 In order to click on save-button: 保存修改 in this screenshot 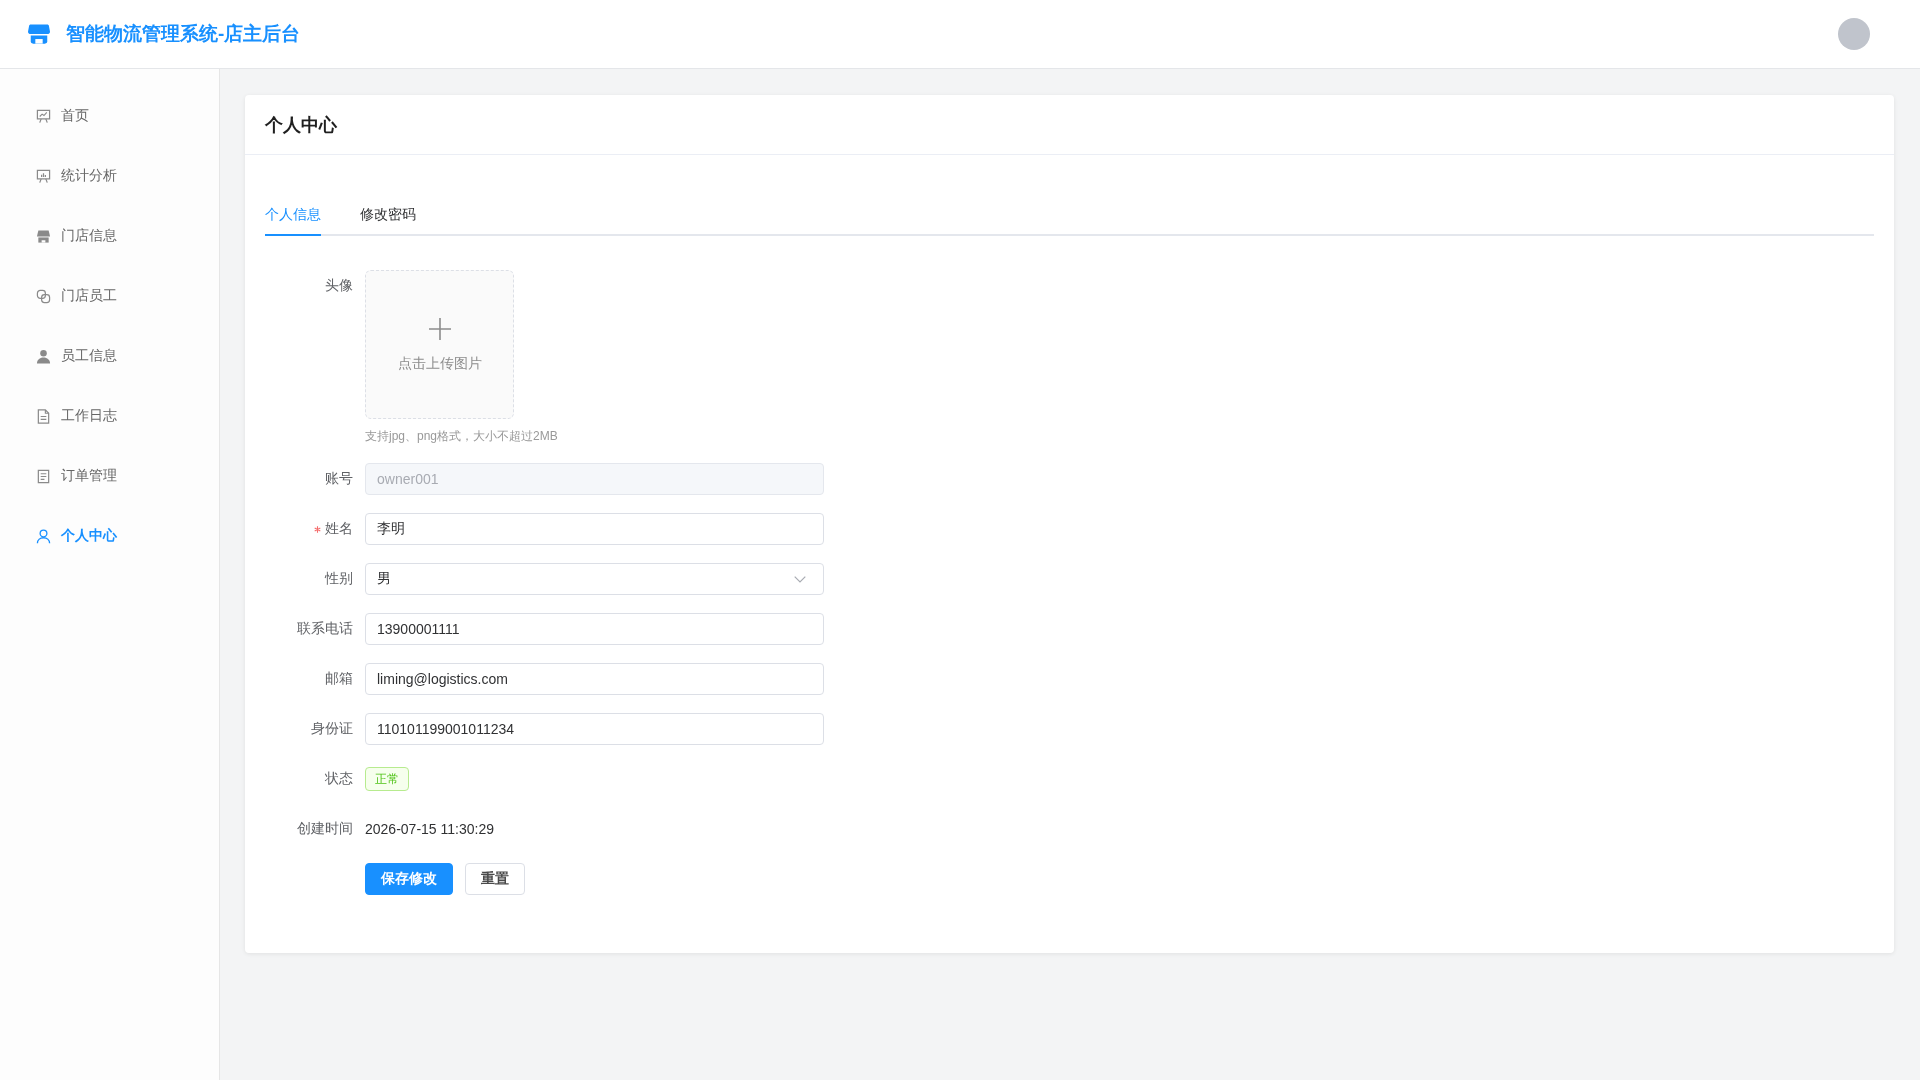, I will do `click(409, 879)`.